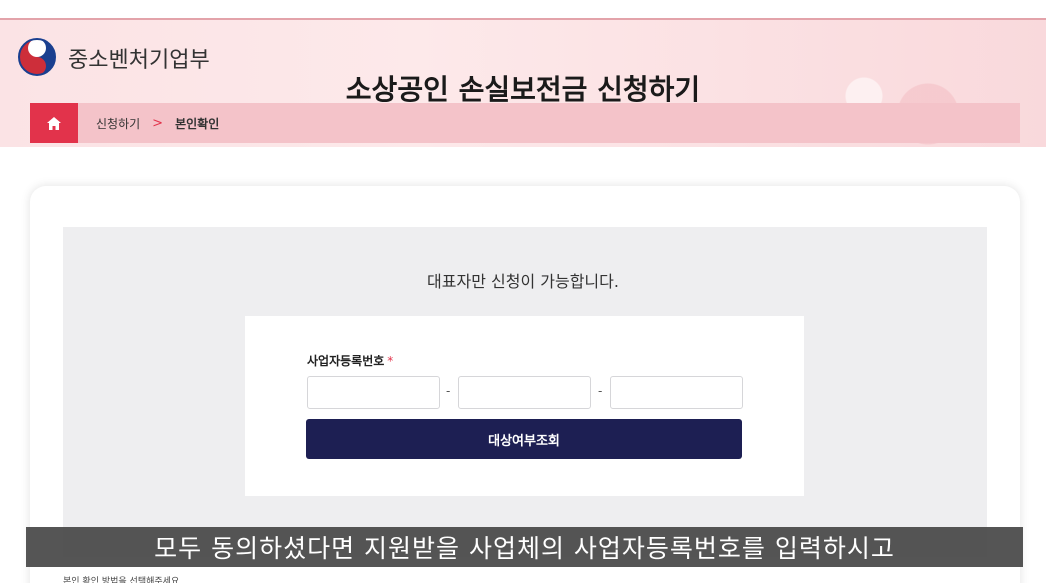 Image resolution: width=1046 pixels, height=583 pixels. Describe the element at coordinates (118, 123) in the screenshot. I see `breadcrumb-item-apply: 신청하기` at that location.